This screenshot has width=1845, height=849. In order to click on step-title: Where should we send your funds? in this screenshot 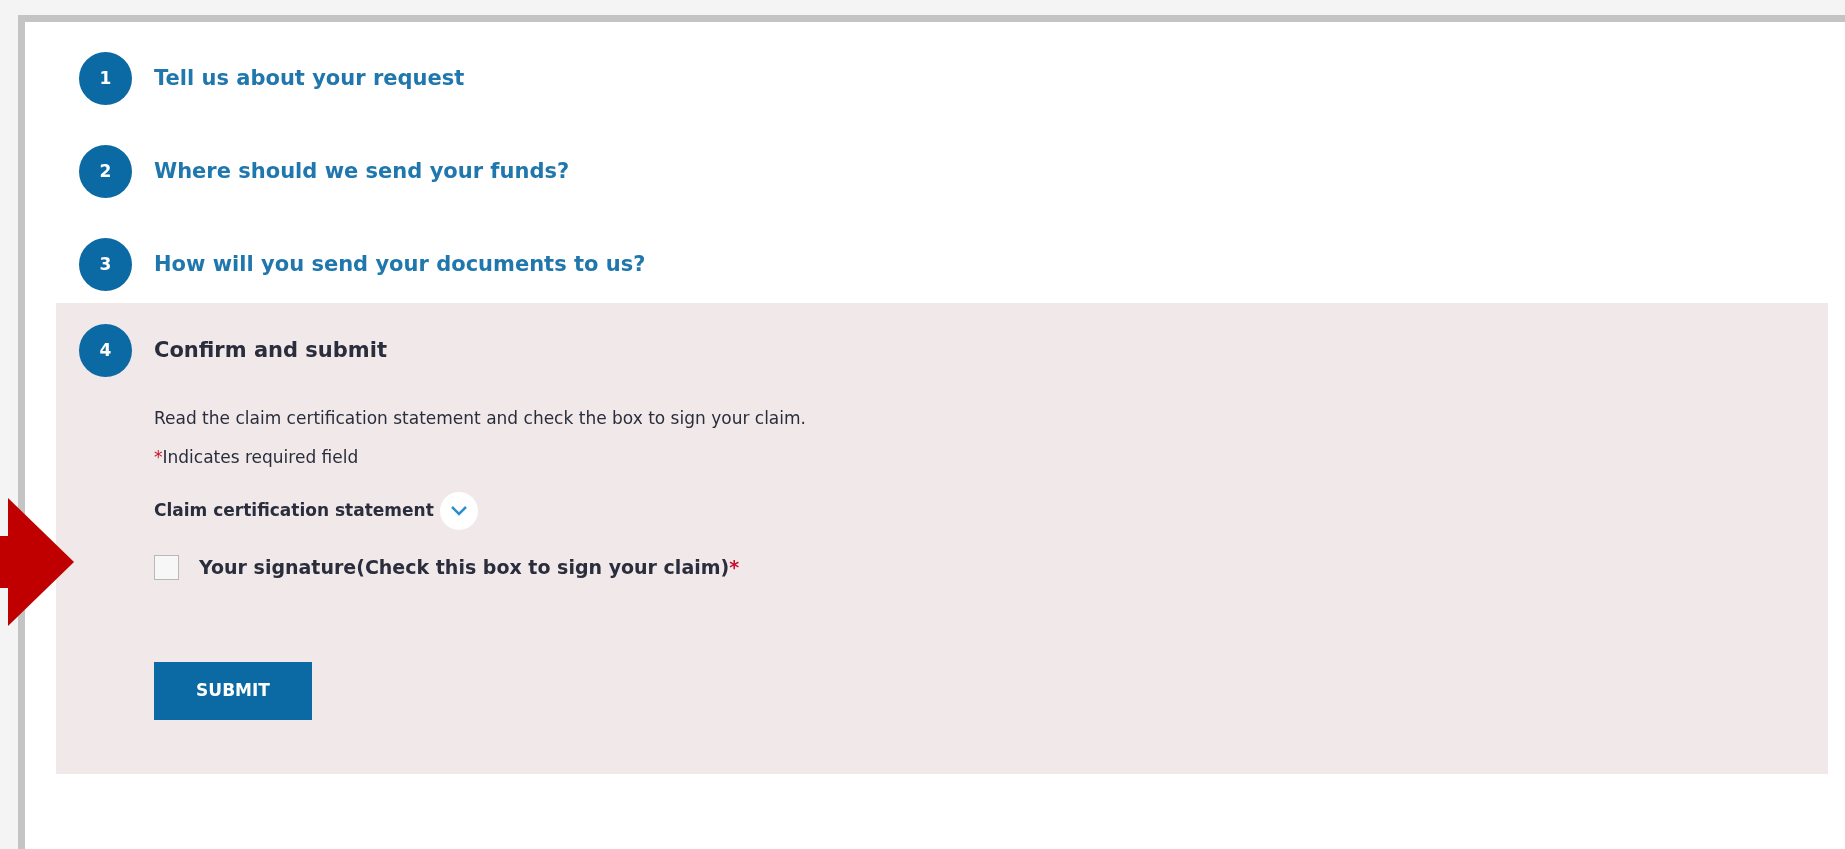, I will do `click(362, 171)`.